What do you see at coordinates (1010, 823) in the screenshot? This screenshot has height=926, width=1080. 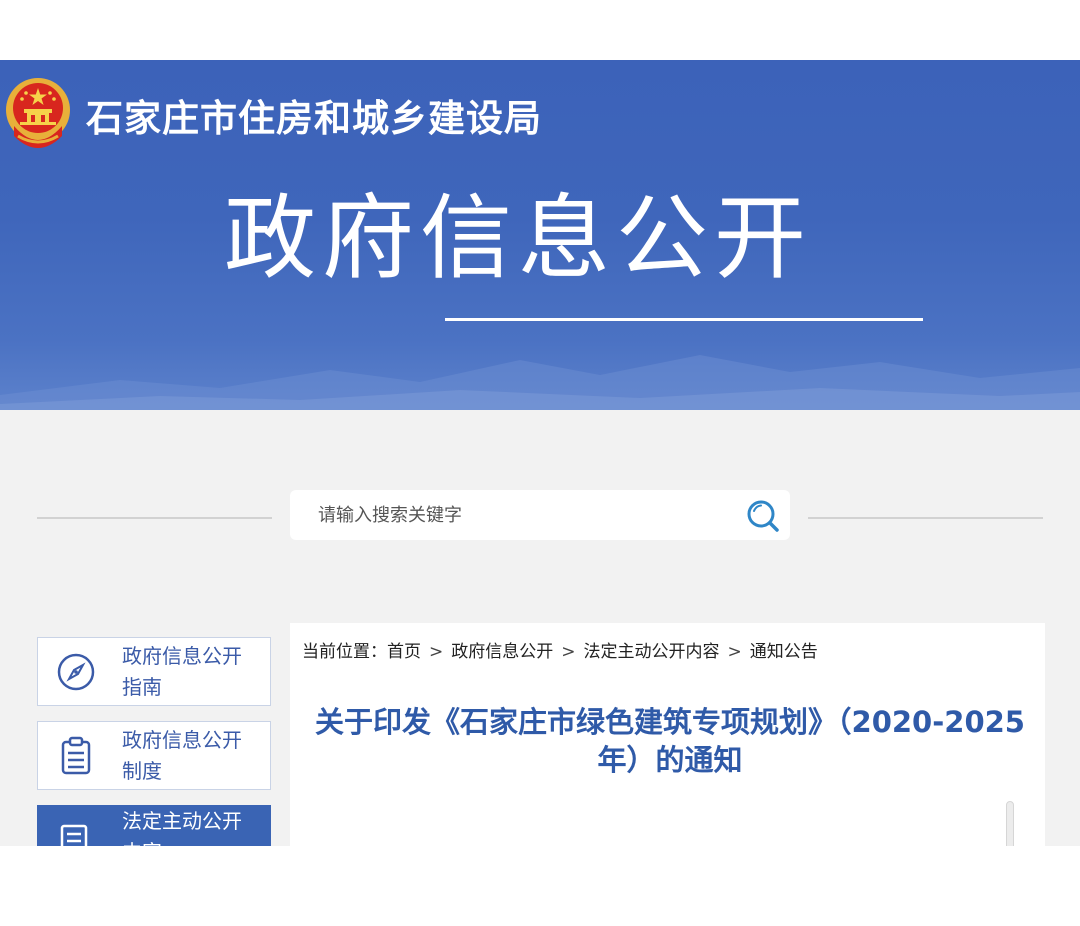 I see `scrollbar-thumb` at bounding box center [1010, 823].